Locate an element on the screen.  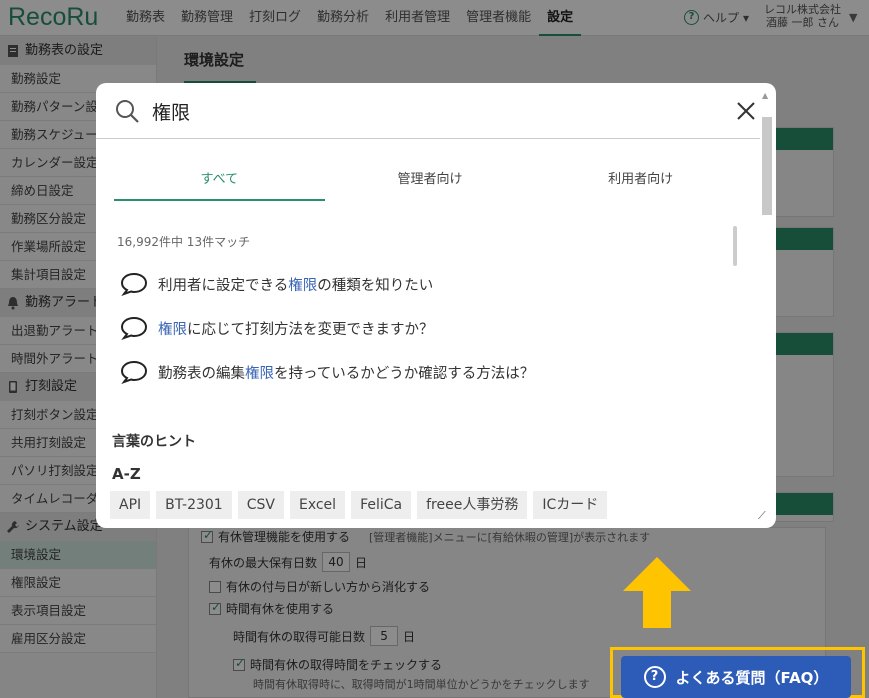
search-bar is located at coordinates (428, 111).